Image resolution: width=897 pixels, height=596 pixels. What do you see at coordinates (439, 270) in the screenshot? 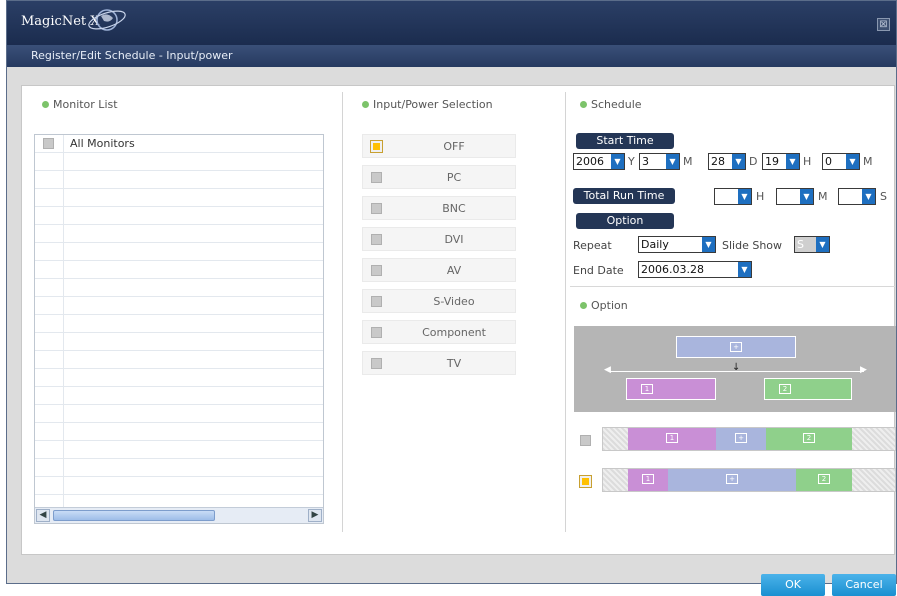
I see `input-option-av: AV` at bounding box center [439, 270].